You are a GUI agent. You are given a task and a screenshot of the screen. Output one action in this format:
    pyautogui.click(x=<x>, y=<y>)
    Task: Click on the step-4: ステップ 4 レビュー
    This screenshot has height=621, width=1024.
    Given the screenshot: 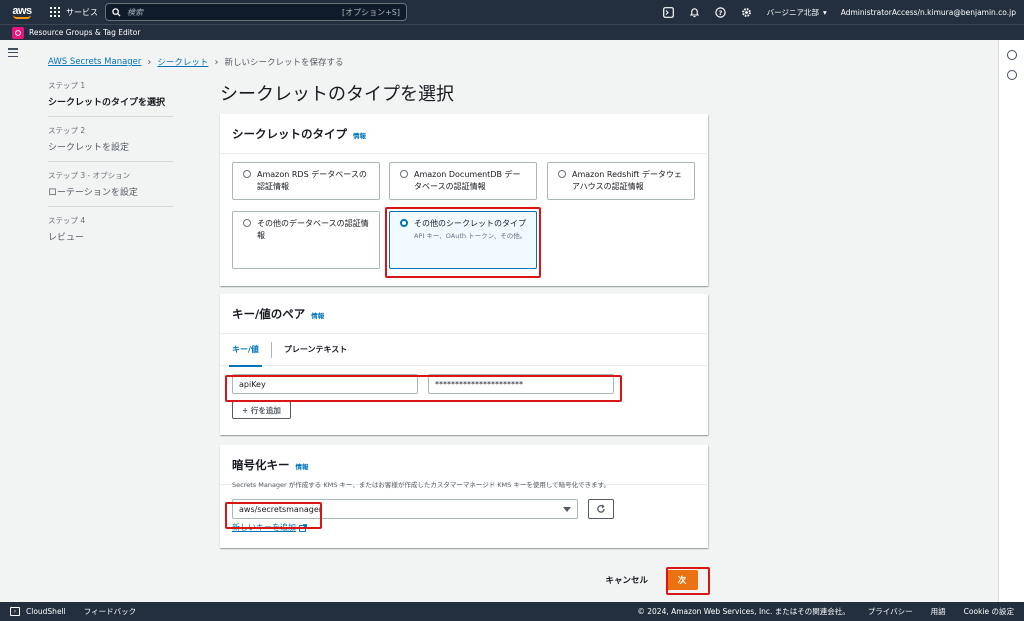 What is the action you would take?
    pyautogui.click(x=110, y=233)
    